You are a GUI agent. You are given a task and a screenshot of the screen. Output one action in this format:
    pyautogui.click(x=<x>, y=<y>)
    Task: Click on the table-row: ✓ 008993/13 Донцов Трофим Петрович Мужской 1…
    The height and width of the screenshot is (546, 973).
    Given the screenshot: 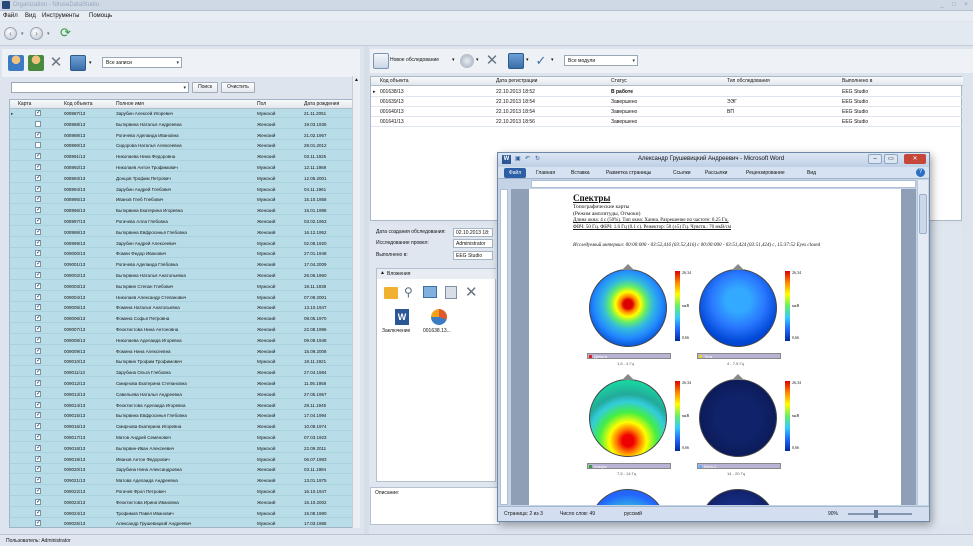 What is the action you would take?
    pyautogui.click(x=184, y=178)
    